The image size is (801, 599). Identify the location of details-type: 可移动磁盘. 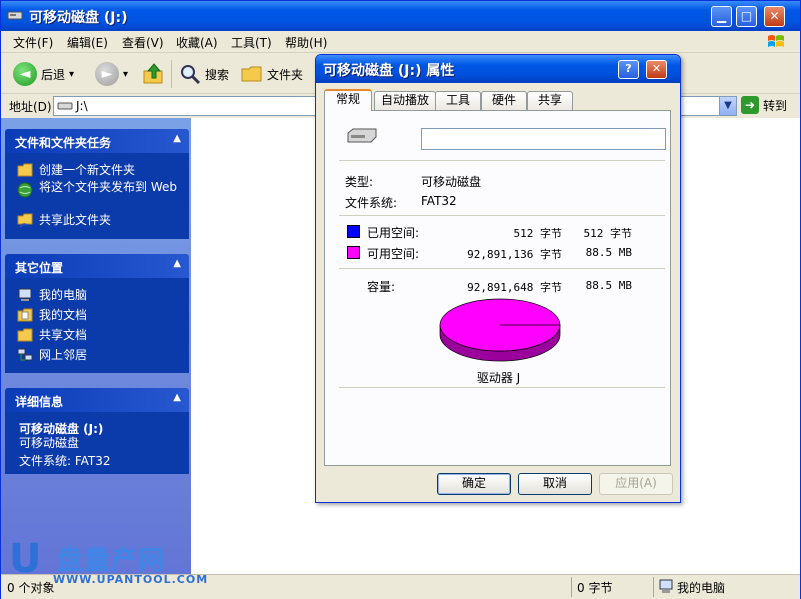
(49, 443).